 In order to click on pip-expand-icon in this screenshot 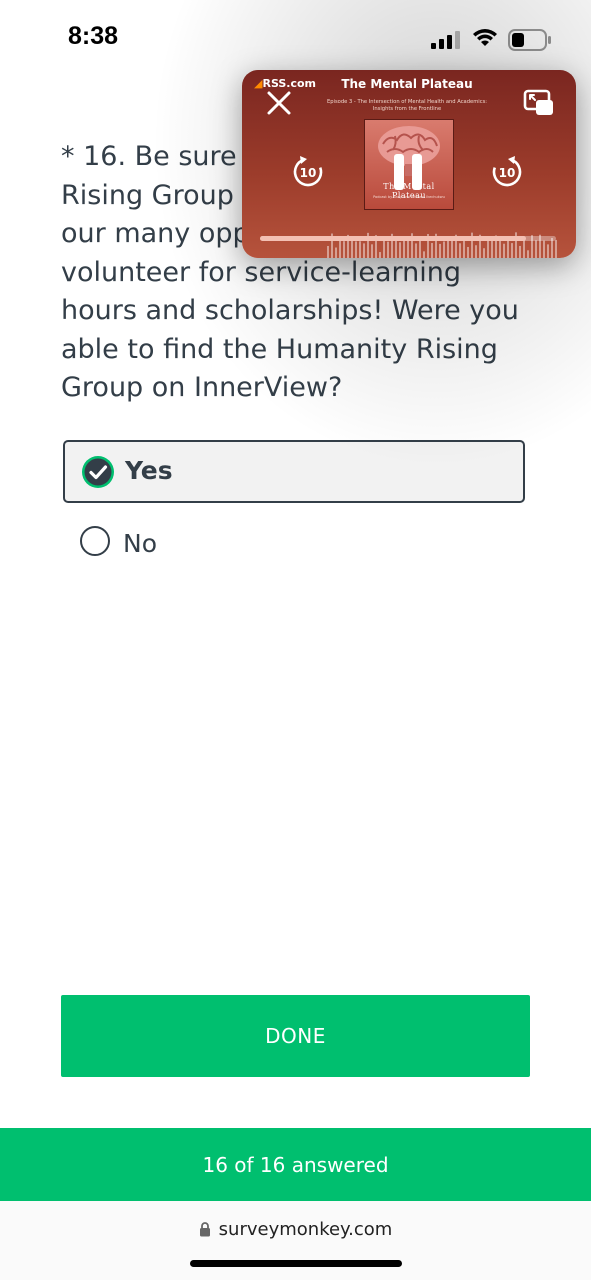, I will do `click(539, 103)`.